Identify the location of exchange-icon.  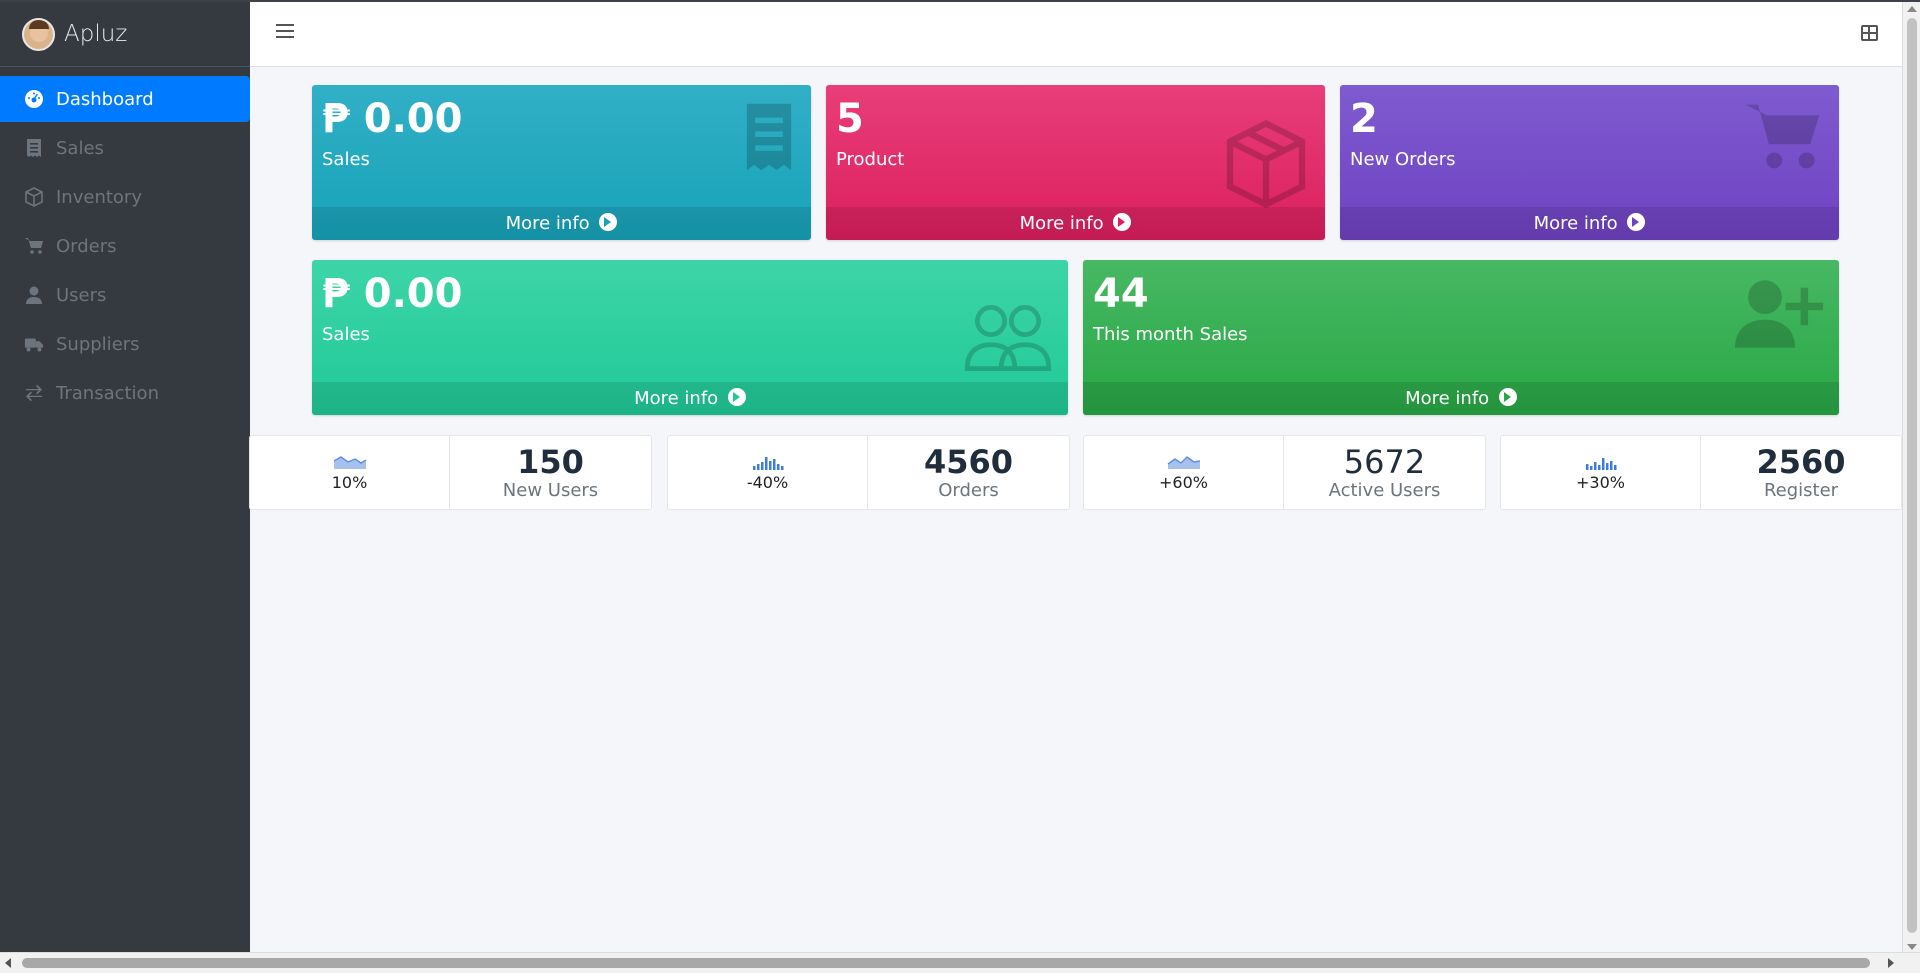
(34, 393).